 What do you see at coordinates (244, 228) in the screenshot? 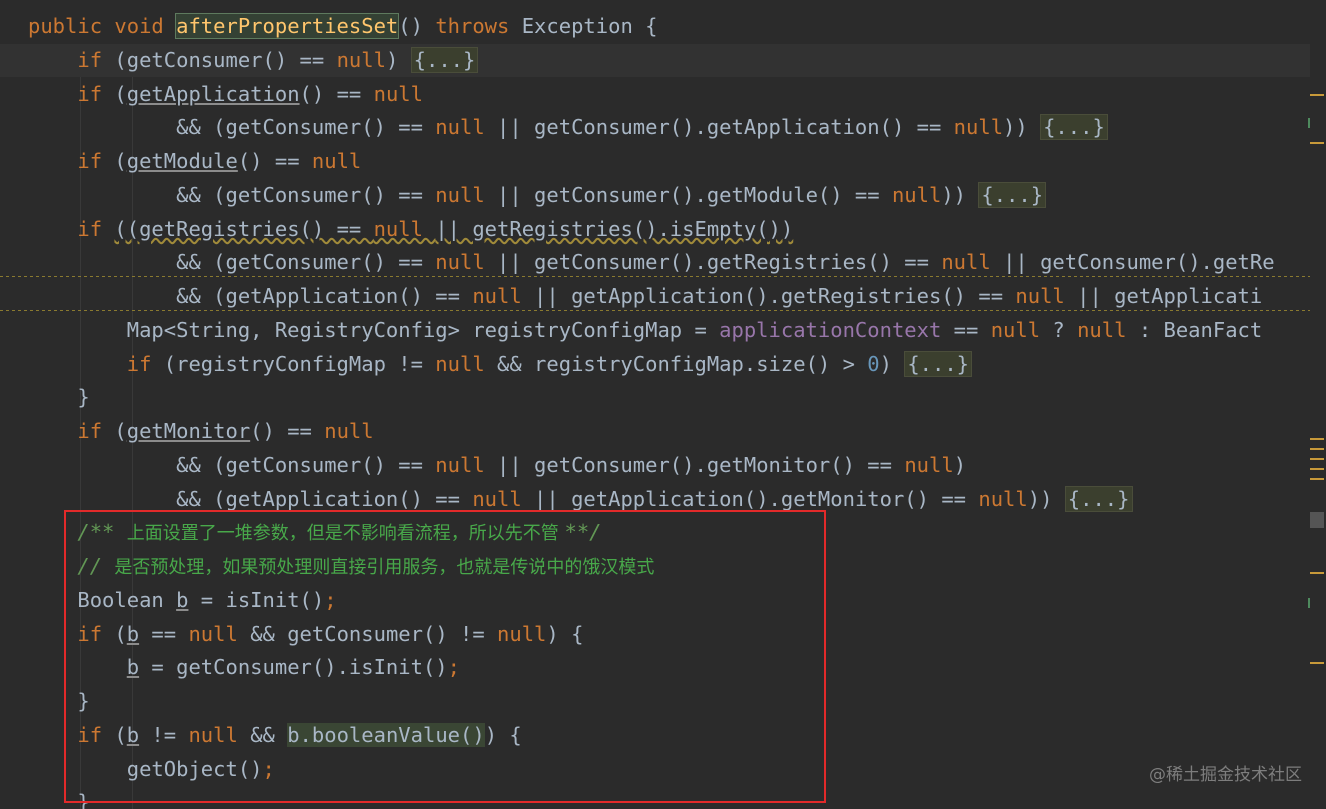
I see `code-token: ((getRegistries() ==` at bounding box center [244, 228].